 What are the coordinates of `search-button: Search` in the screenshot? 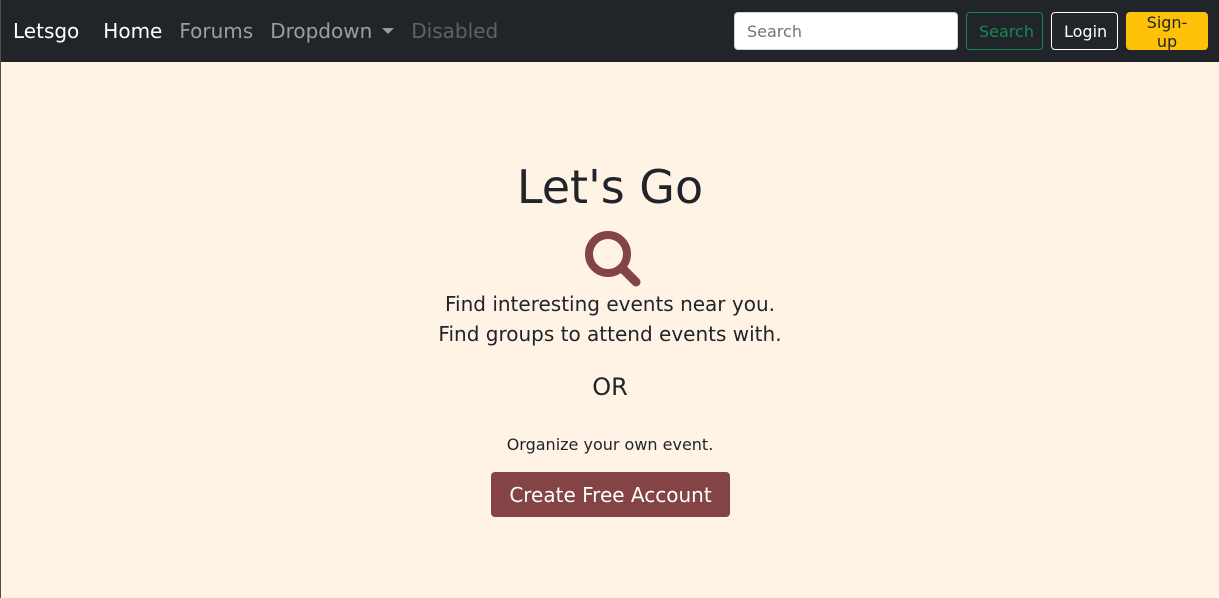 It's located at (1004, 31).